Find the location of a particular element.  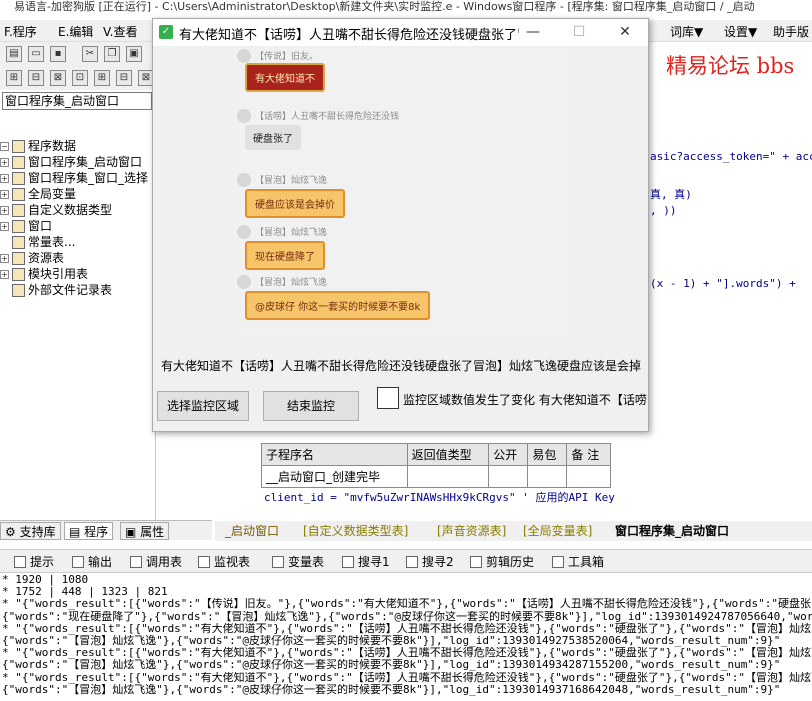

chat-sender: 【话唠】人丑嘴不甜长得危险还没钱 is located at coordinates (327, 117).